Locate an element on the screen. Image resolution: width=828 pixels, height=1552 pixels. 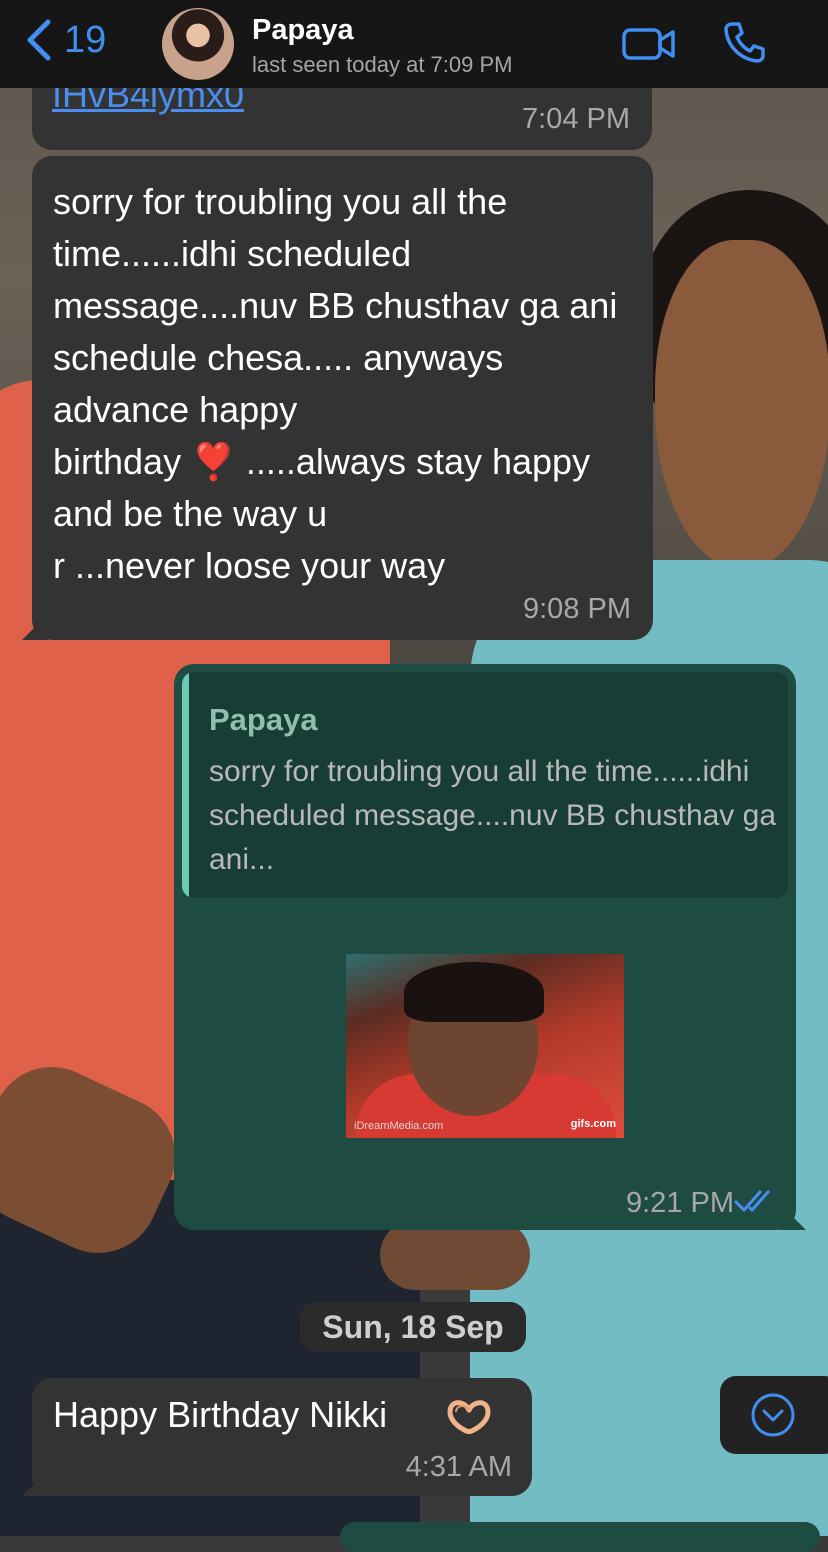
heart-hands-icon is located at coordinates (469, 1417).